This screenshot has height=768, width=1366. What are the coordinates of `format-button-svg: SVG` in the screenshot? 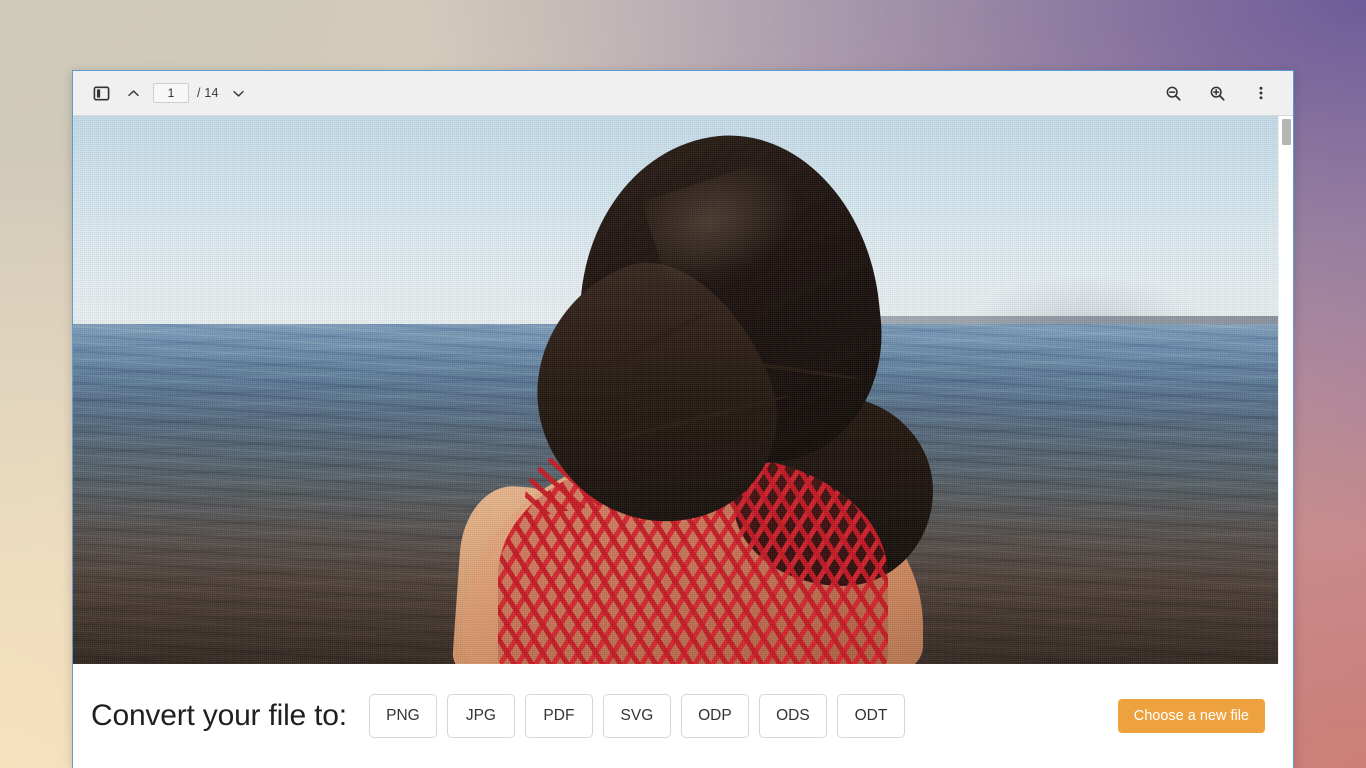 It's located at (636, 716).